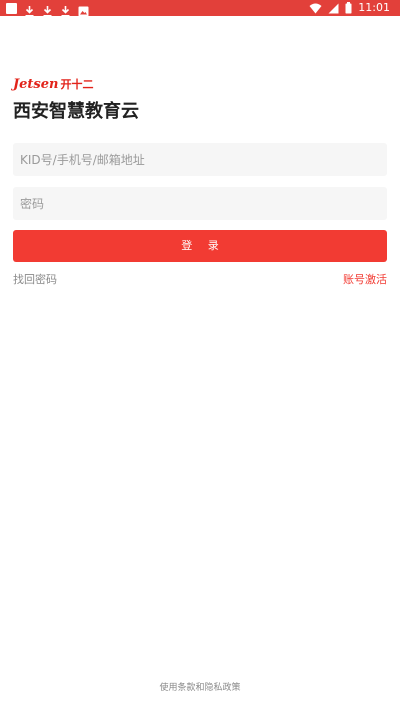 Image resolution: width=400 pixels, height=711 pixels. I want to click on login-button: 登 录, so click(200, 246).